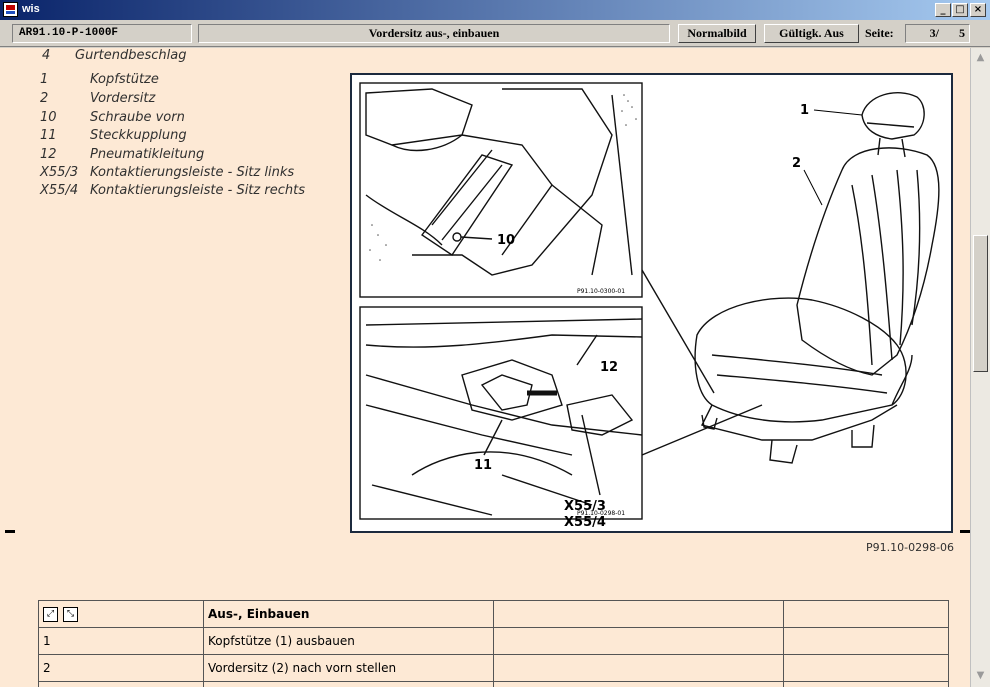  I want to click on legend-number: 11, so click(48, 135).